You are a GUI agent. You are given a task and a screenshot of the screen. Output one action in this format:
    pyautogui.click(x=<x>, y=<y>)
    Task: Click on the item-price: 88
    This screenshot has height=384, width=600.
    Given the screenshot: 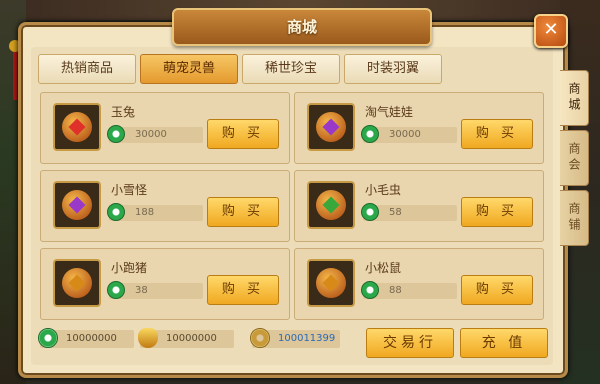 What is the action you would take?
    pyautogui.click(x=409, y=290)
    